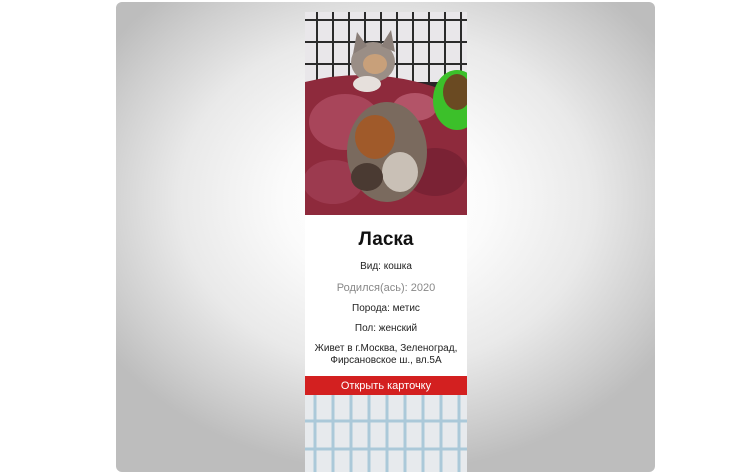 The height and width of the screenshot is (472, 736). I want to click on pet-breed: Порода: метис, so click(386, 308).